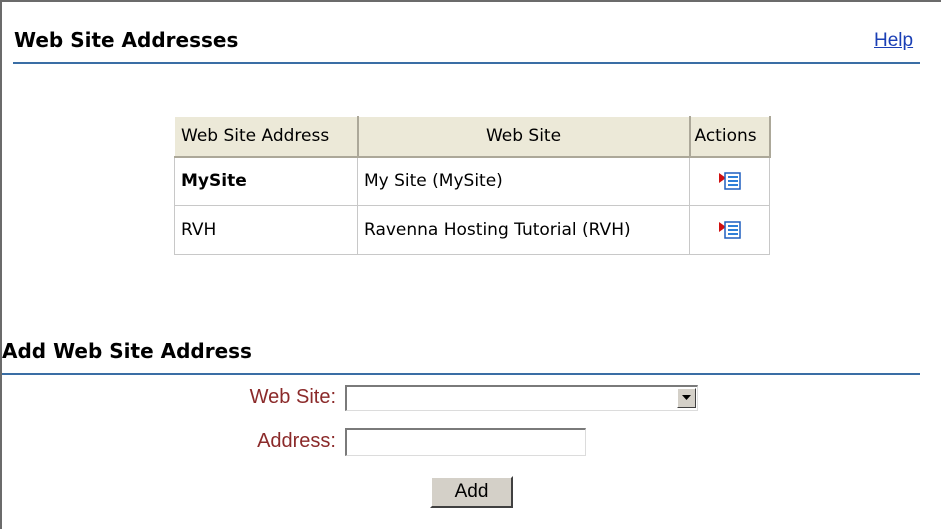  I want to click on add-button: Add, so click(471, 492).